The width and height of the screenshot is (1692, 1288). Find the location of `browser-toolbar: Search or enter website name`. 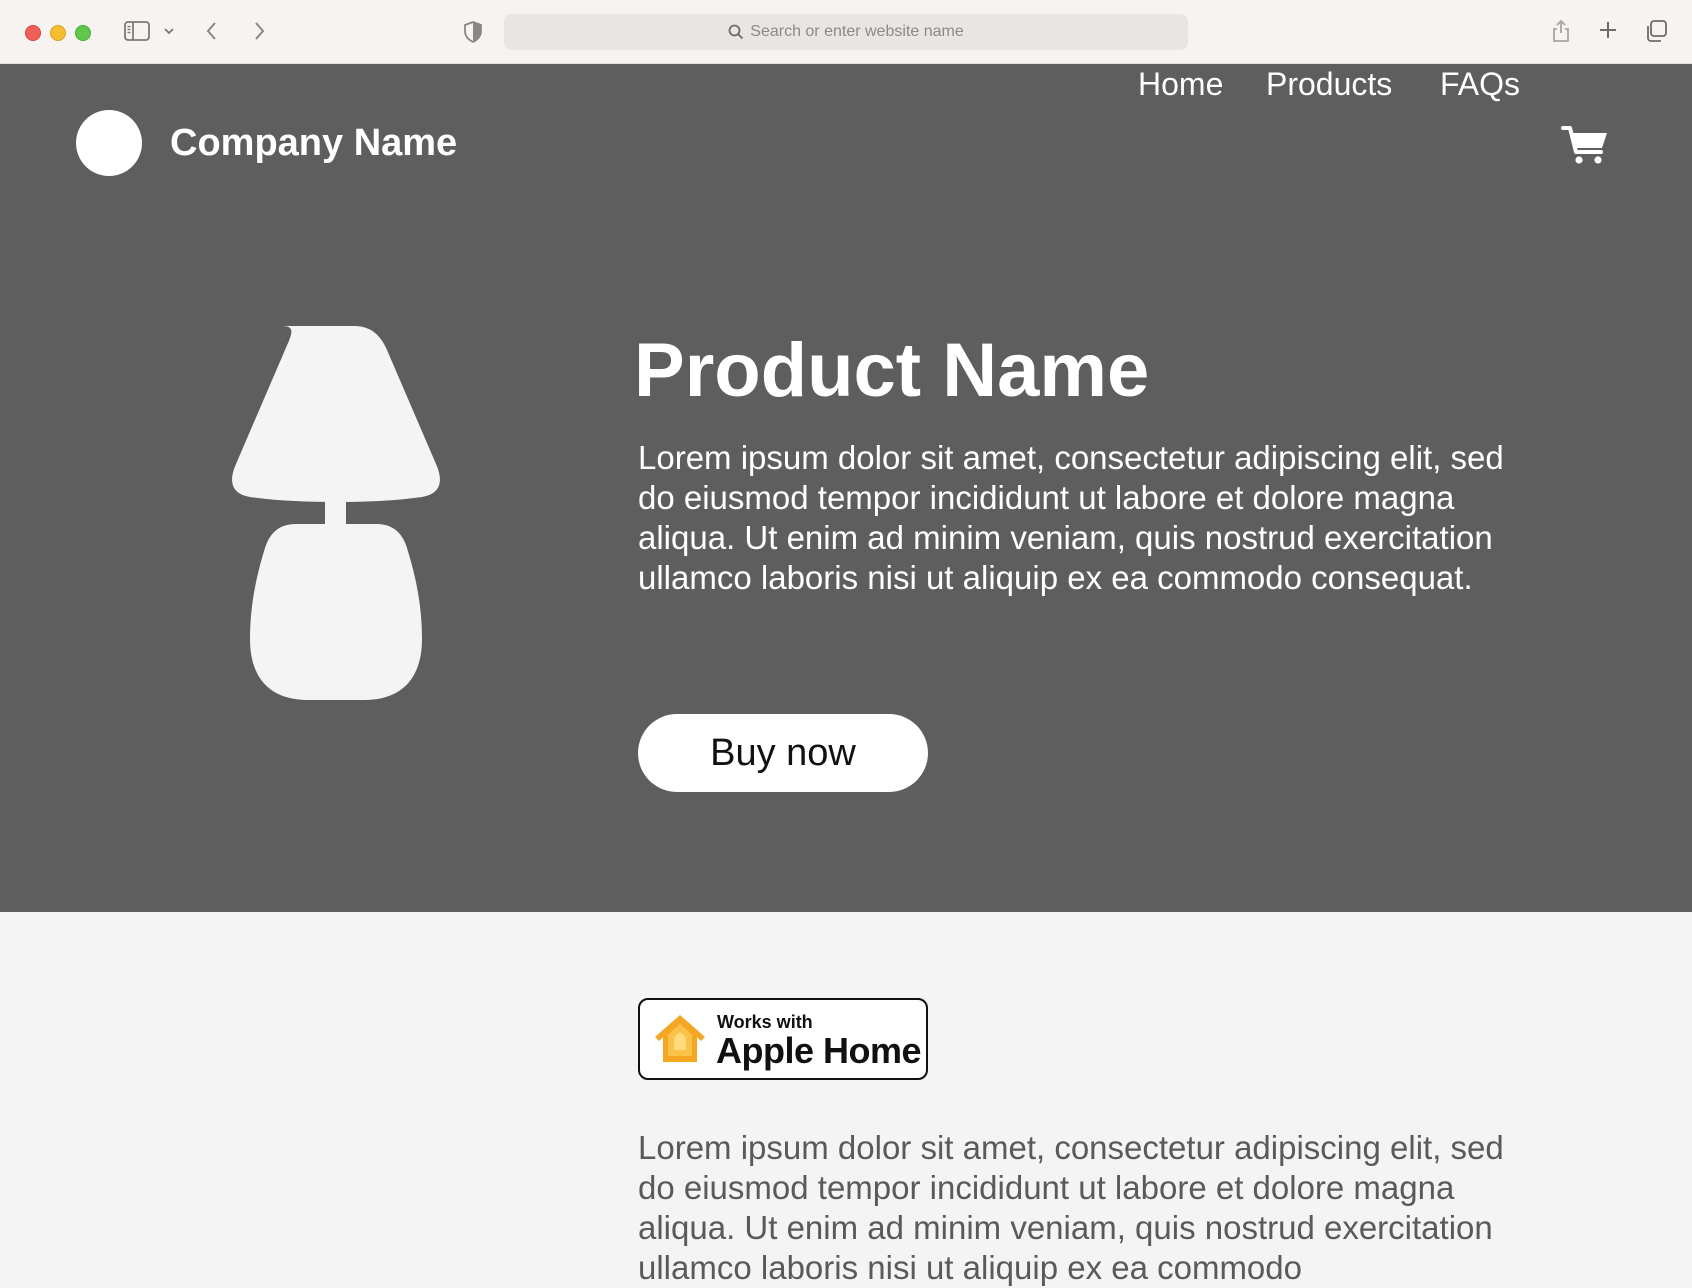

browser-toolbar: Search or enter website name is located at coordinates (846, 32).